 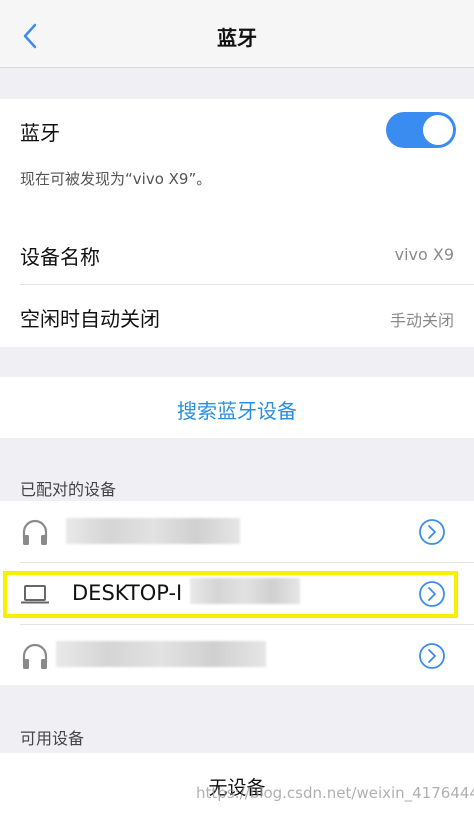 I want to click on device-name-row: 设备名称 vivo X9, so click(x=237, y=253).